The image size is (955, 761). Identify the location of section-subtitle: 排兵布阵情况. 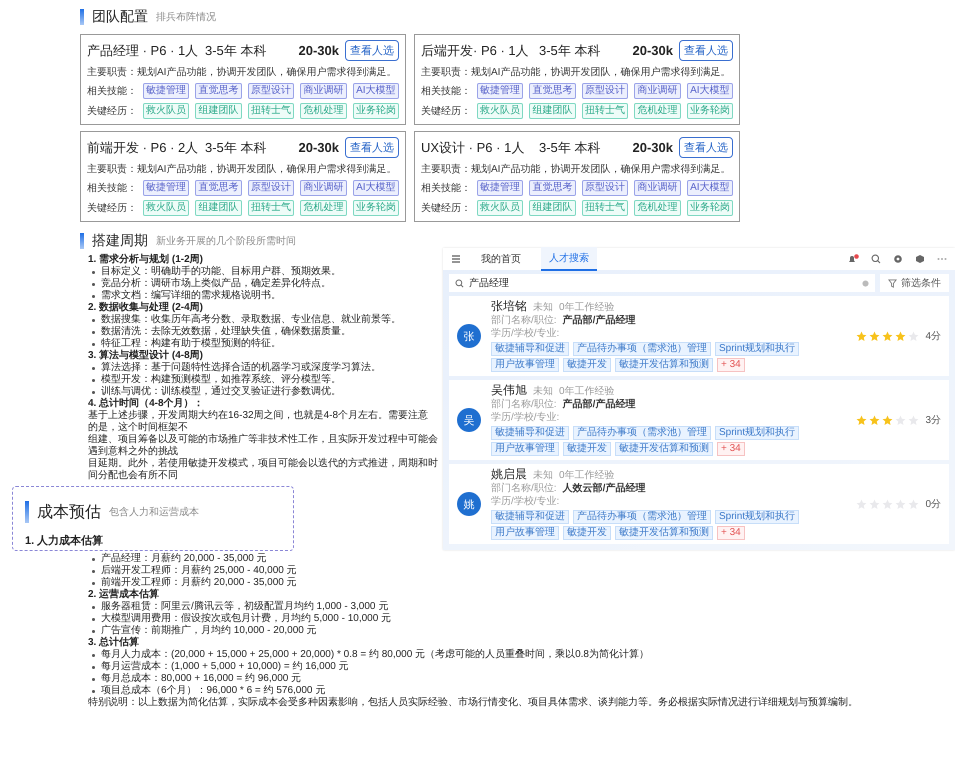
(186, 17).